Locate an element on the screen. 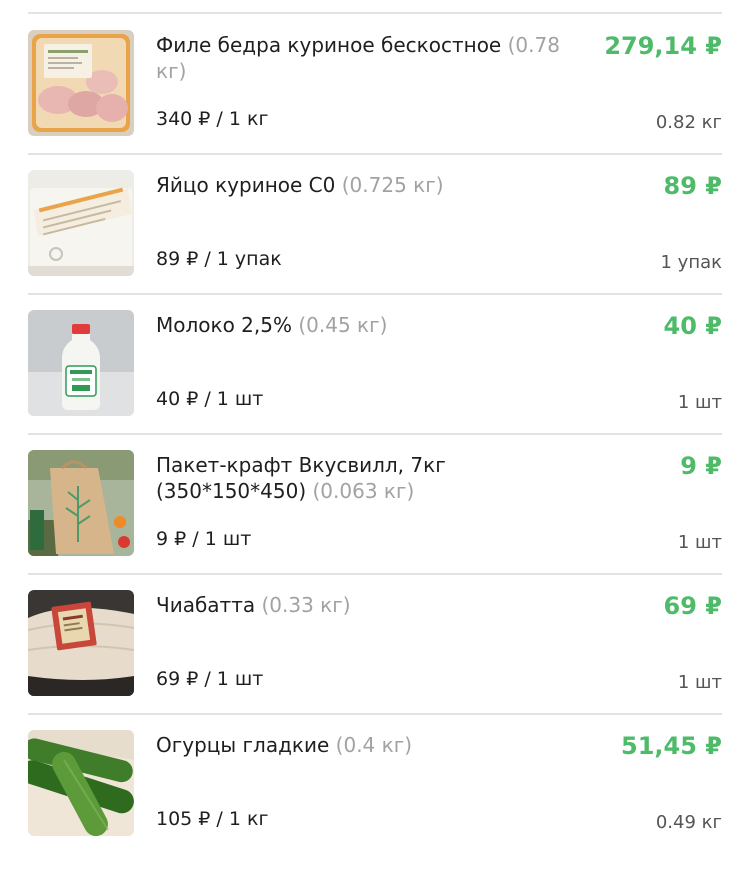 This screenshot has height=874, width=750. product-name: Огурцы гладкие (0.4 кг) is located at coordinates (376, 745).